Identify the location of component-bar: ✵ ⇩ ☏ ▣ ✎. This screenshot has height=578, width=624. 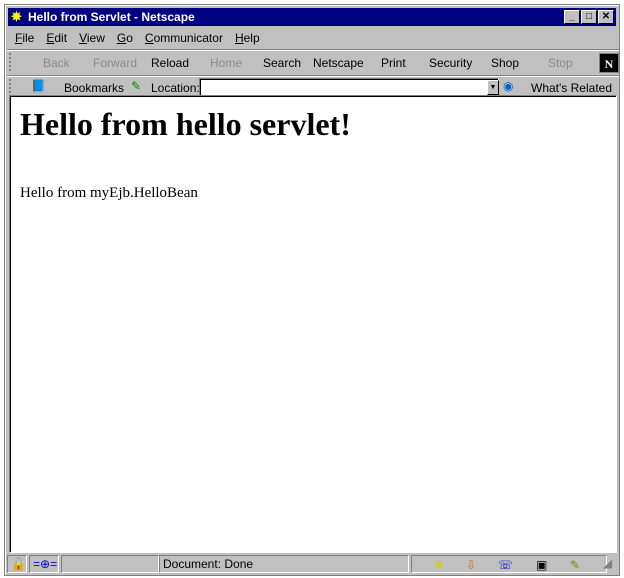
(509, 564).